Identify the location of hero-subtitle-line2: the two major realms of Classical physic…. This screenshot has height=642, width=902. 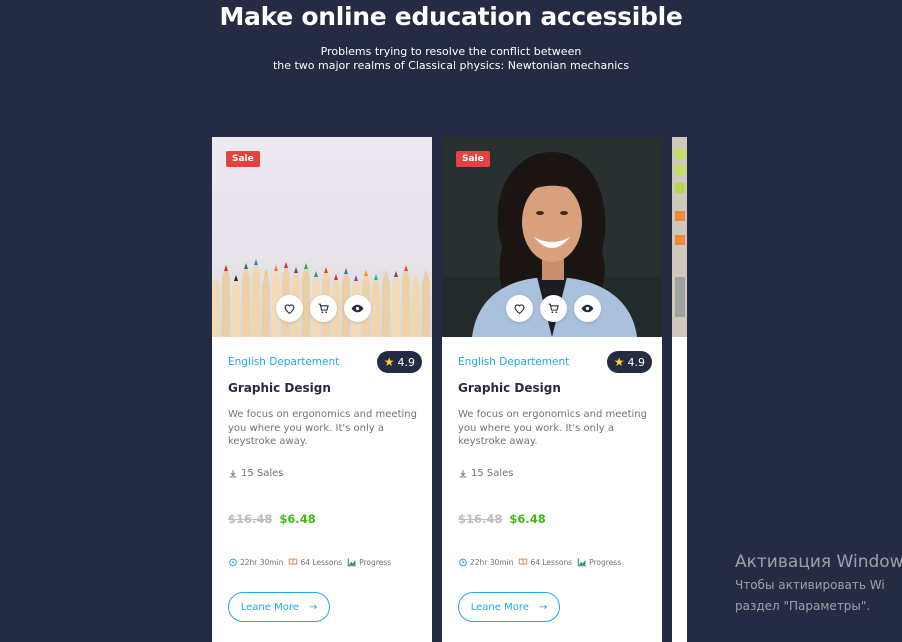
(451, 65).